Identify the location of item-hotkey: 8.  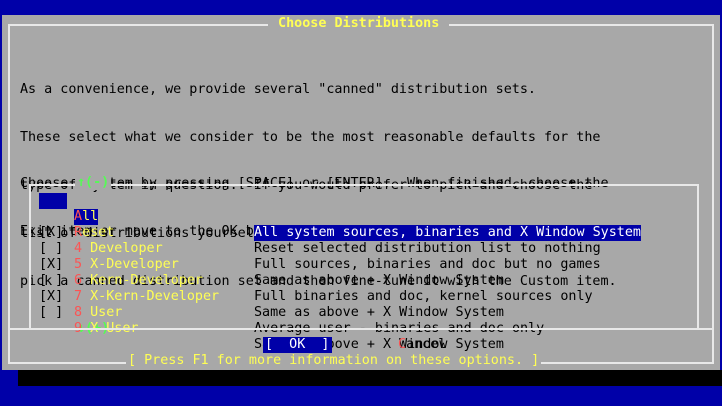
(78, 312).